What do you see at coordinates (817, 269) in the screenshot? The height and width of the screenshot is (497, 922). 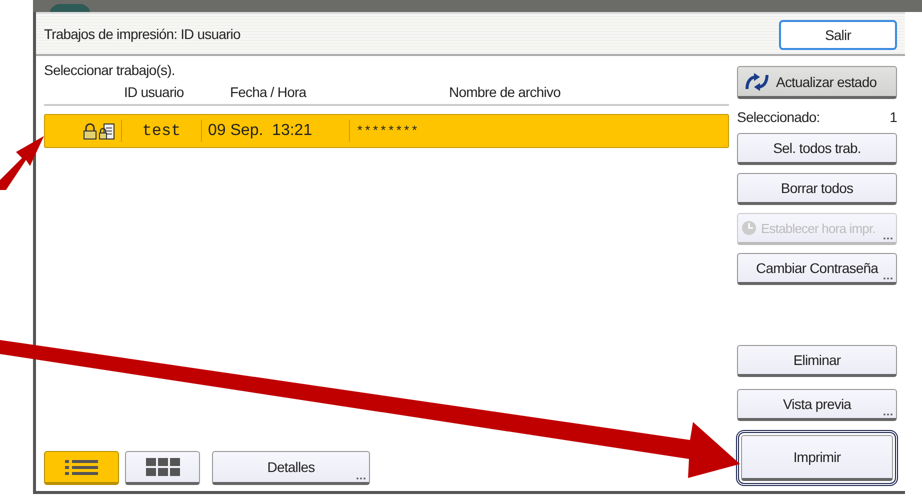 I see `action-button: Cambiar Contraseña` at bounding box center [817, 269].